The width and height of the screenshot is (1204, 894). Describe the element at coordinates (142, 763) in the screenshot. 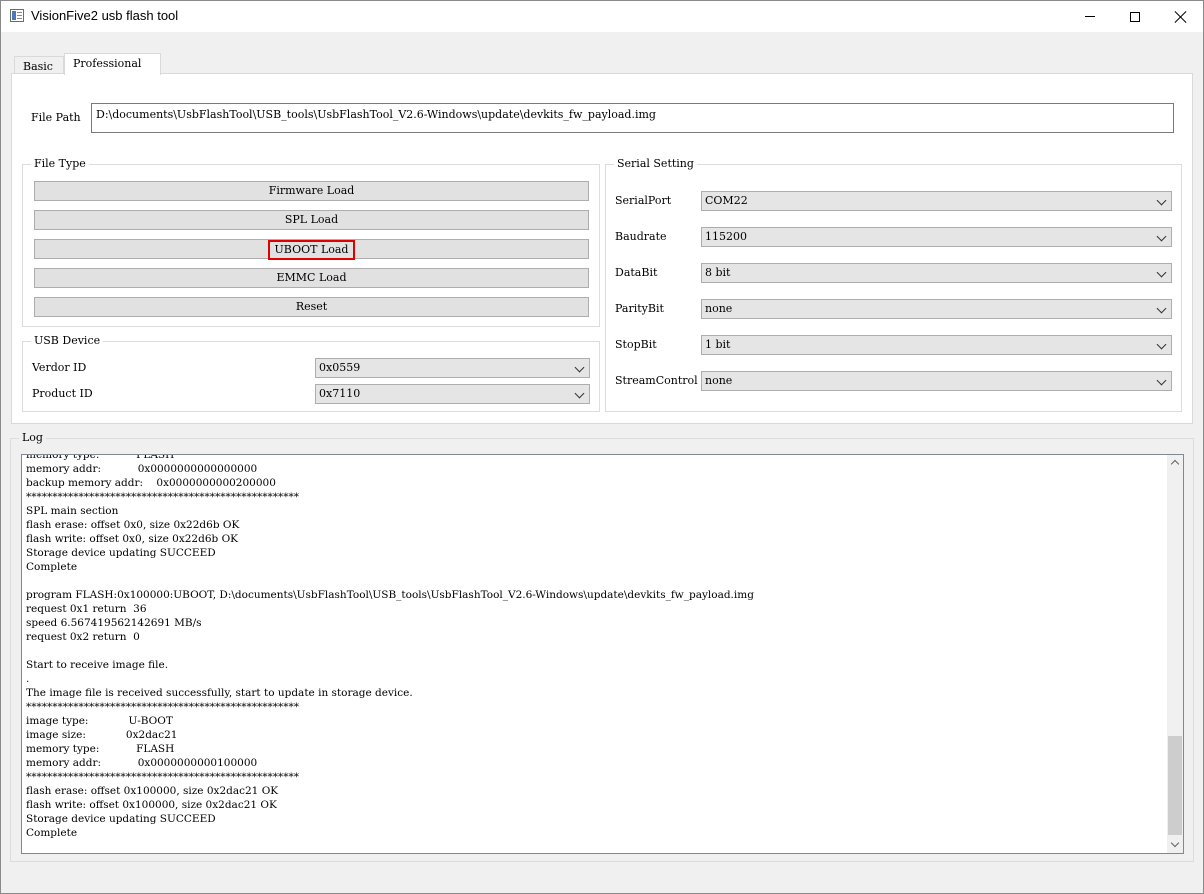

I see `log-line: memory addr: 0x0000000000100000` at that location.